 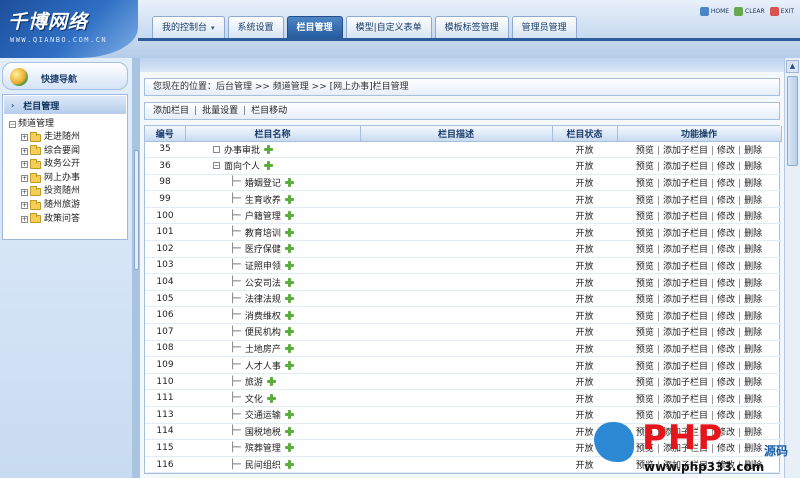 I want to click on splitter-handle, so click(x=136, y=210).